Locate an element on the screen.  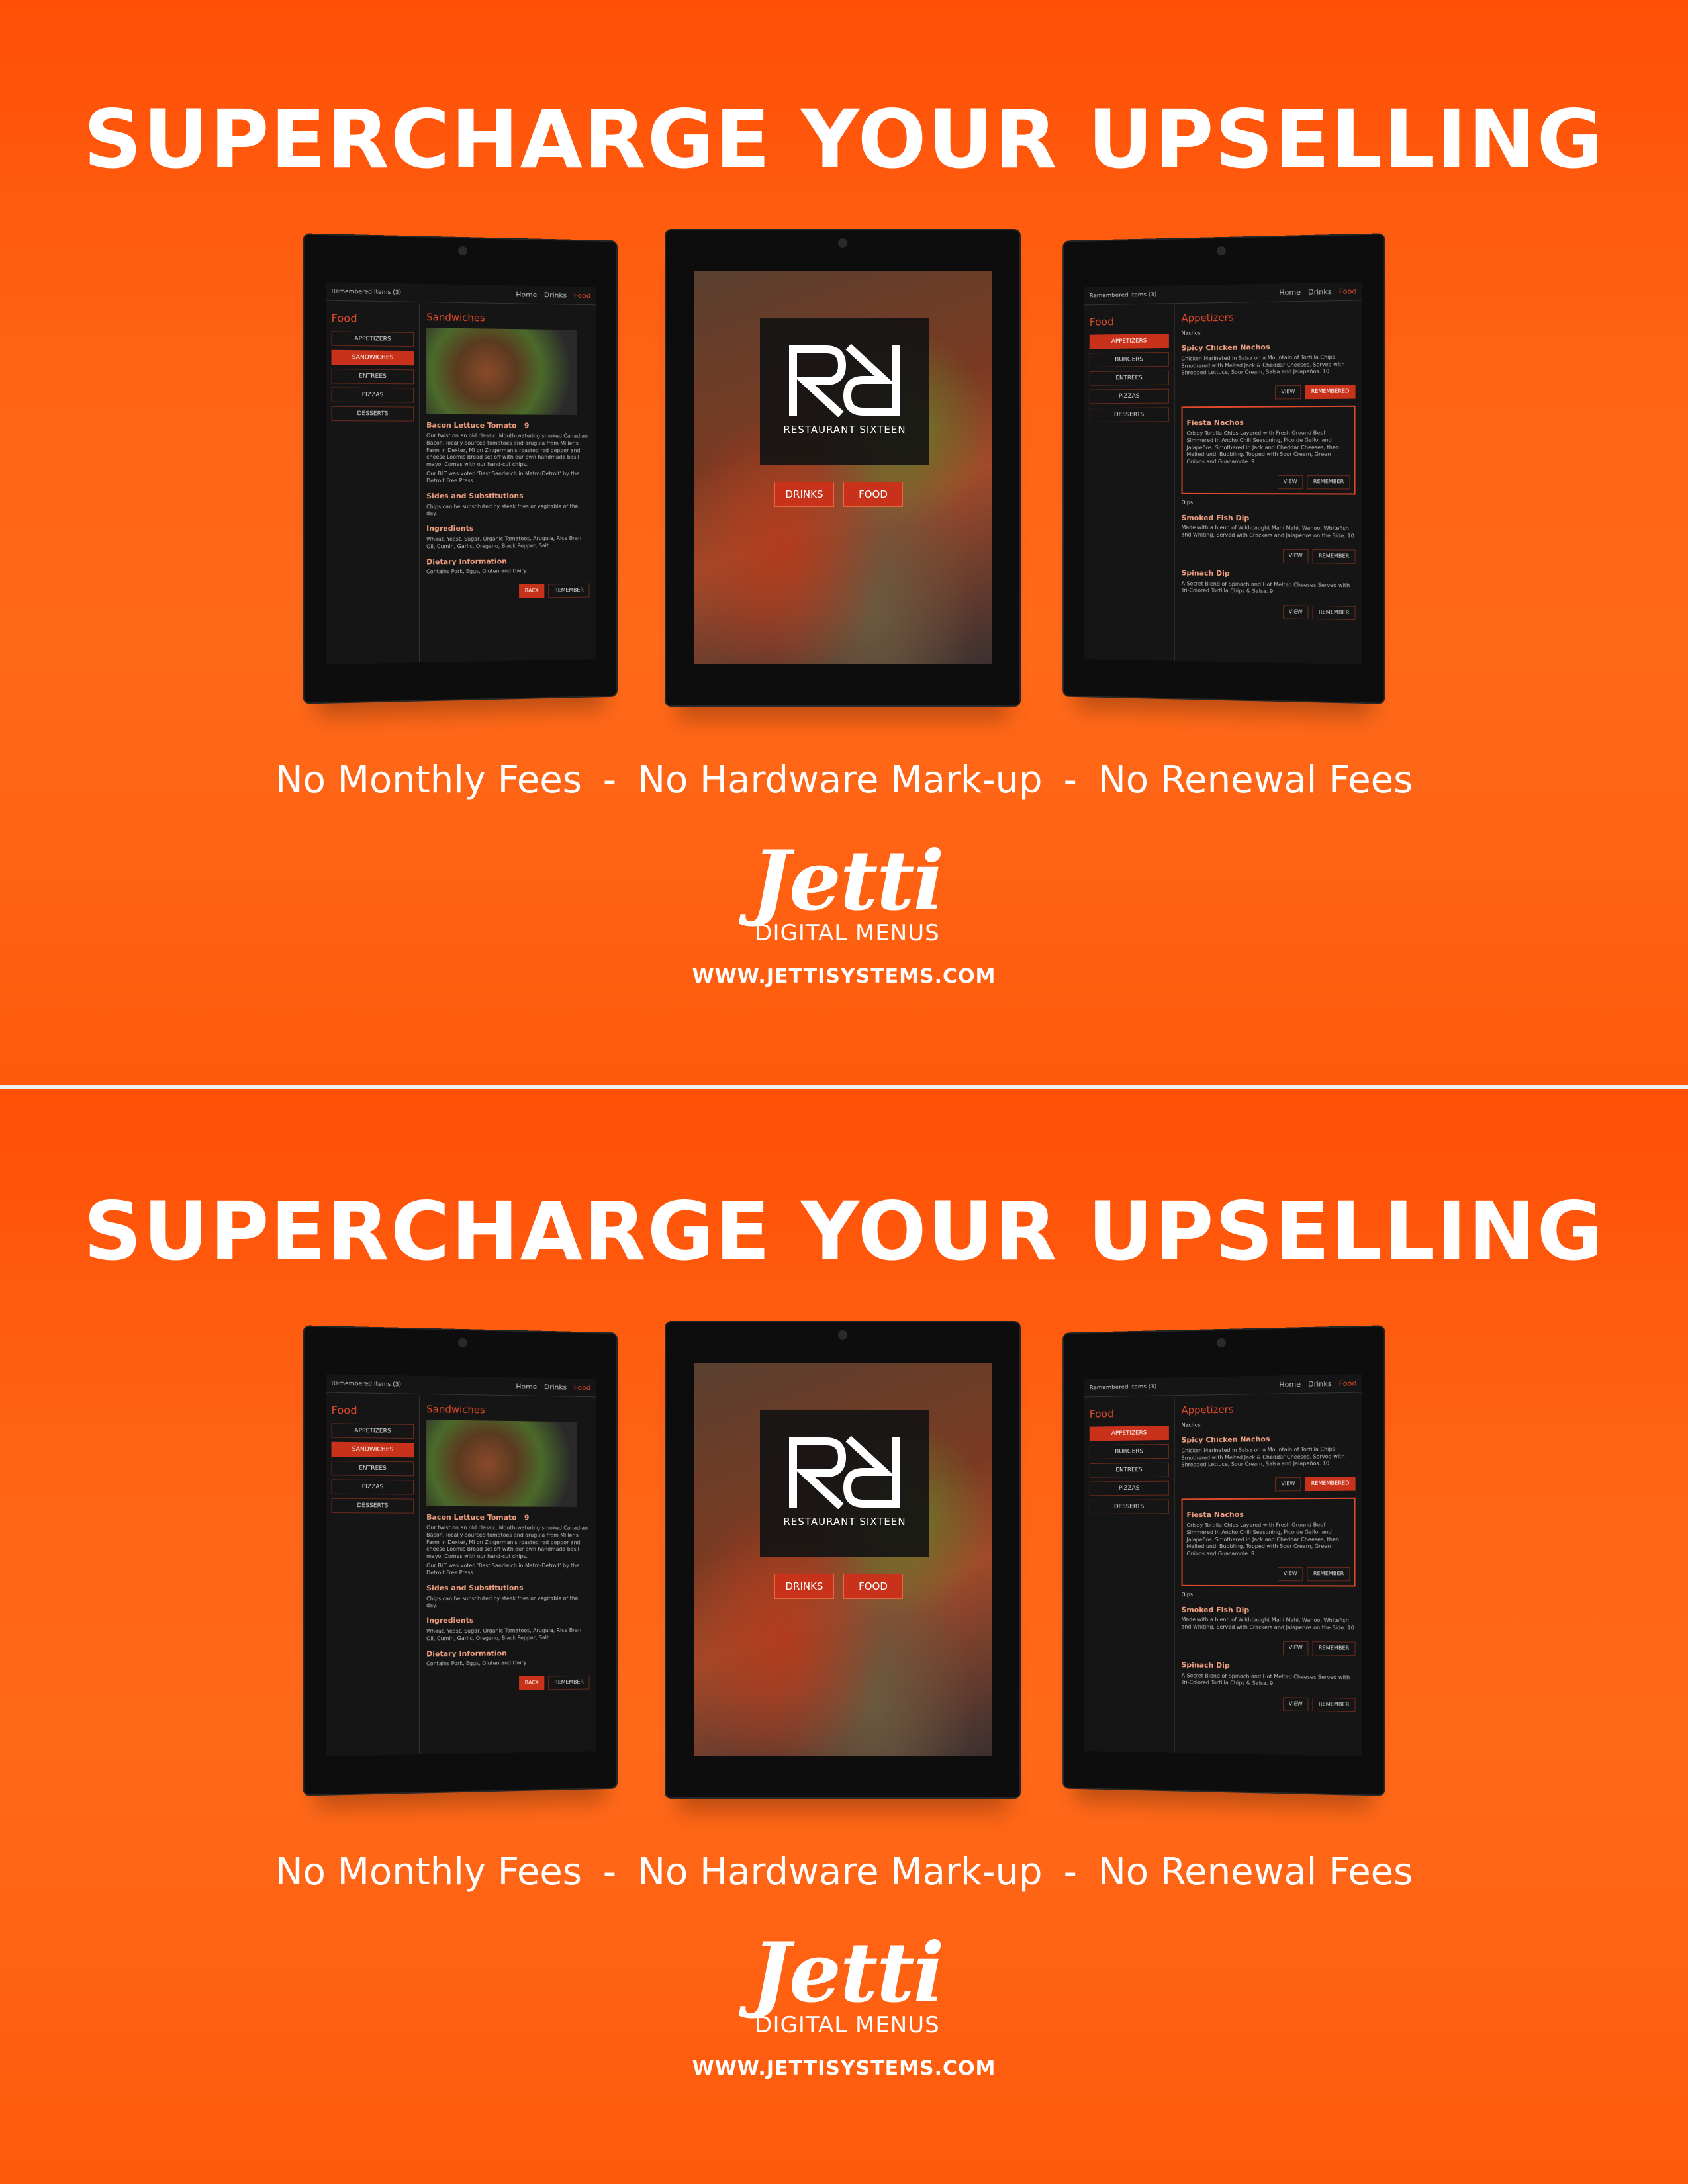
item-actions: View Remembered is located at coordinates (1269, 1484).